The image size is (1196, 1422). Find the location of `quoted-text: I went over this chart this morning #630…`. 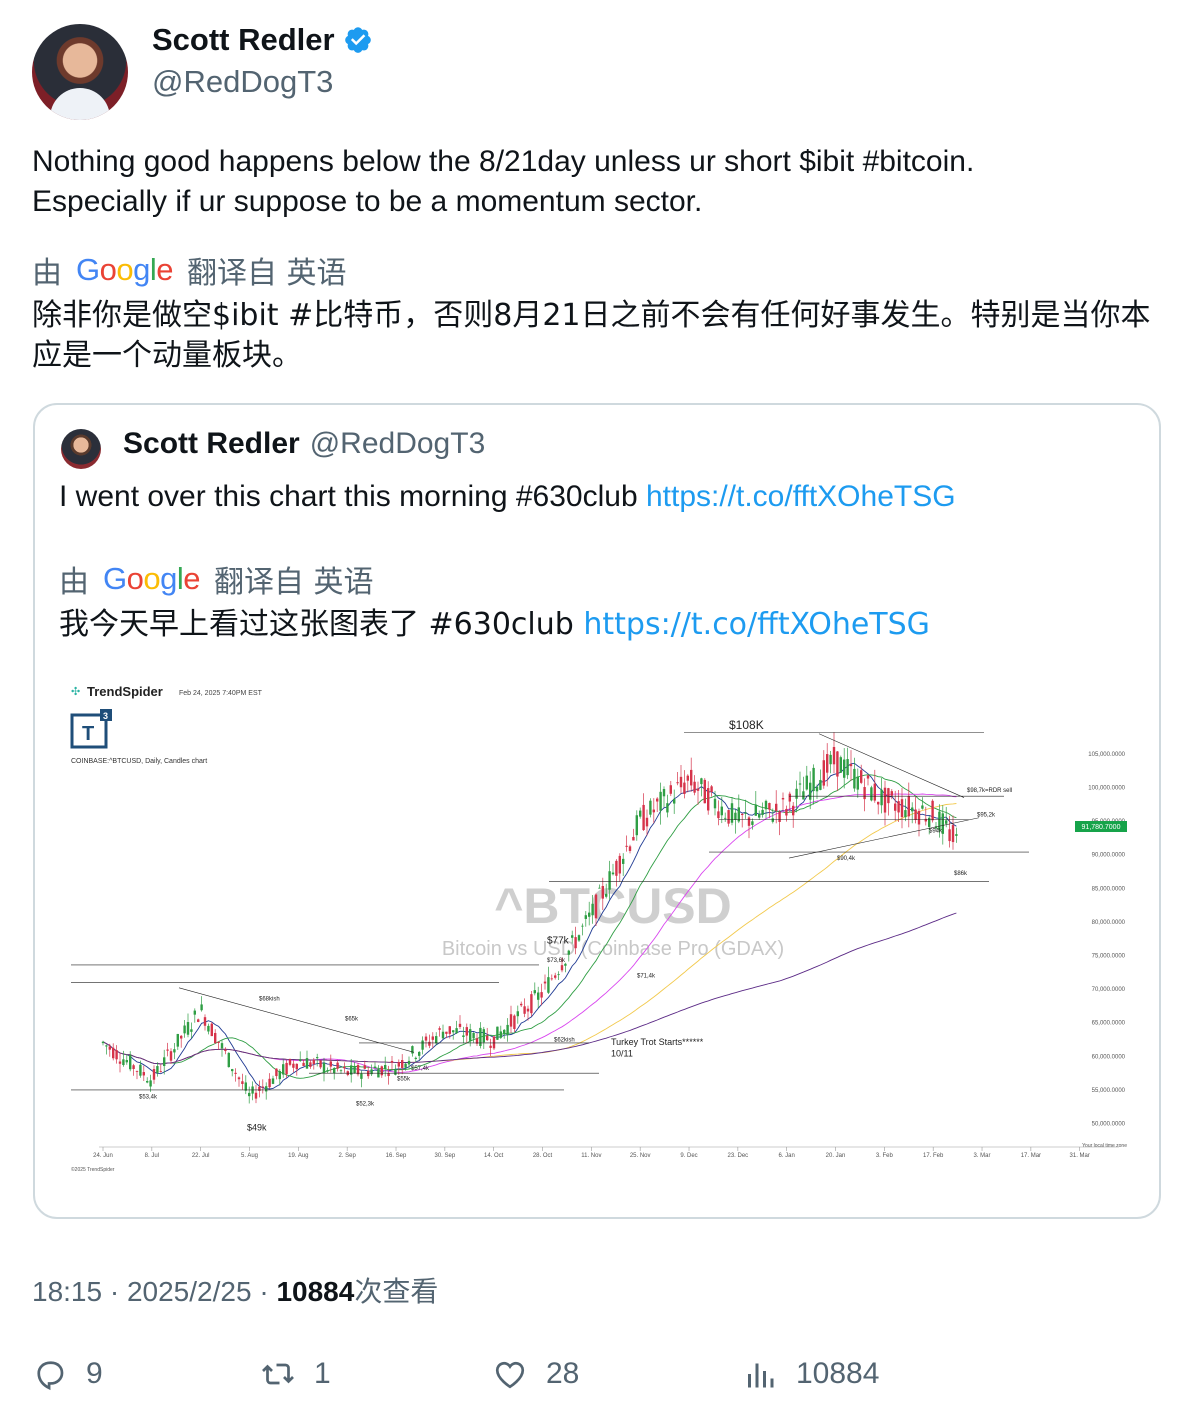

quoted-text: I went over this chart this morning #630… is located at coordinates (507, 497).